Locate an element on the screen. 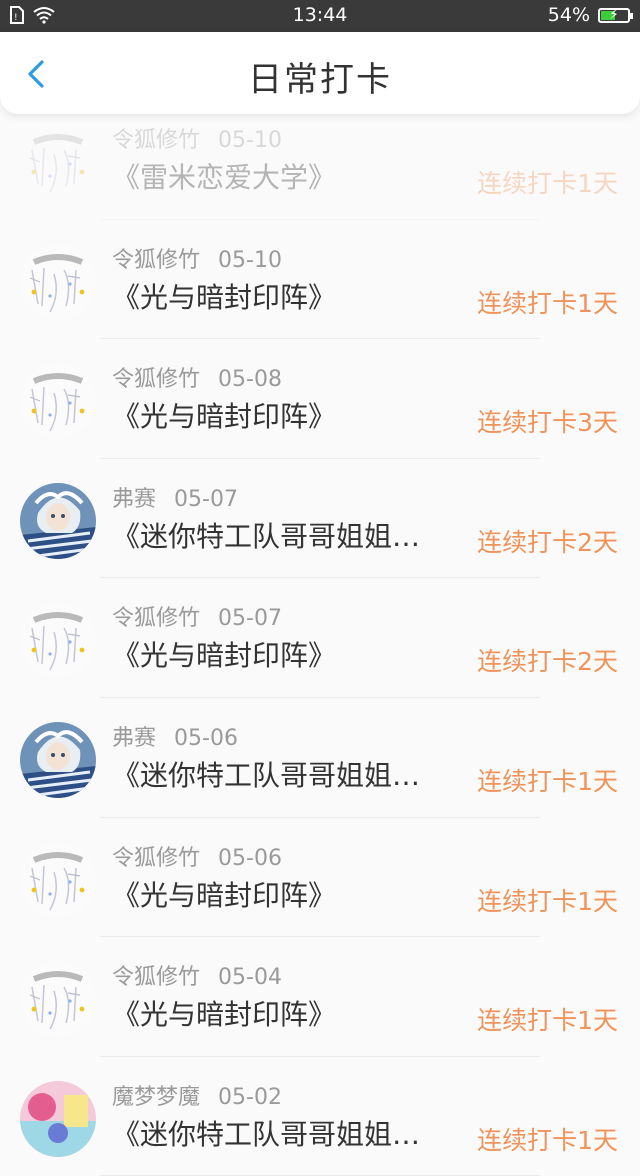 The height and width of the screenshot is (1176, 640). list-item: 令狐修竹 05-06 《光与暗封印阵》 连续打卡1天 is located at coordinates (320, 878).